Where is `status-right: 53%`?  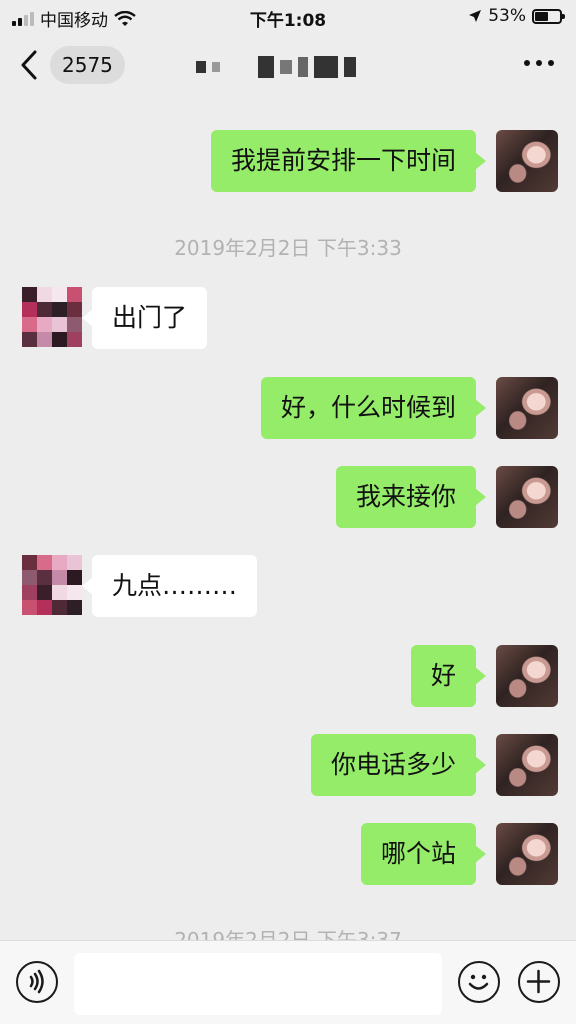
status-right: 53% is located at coordinates (516, 16).